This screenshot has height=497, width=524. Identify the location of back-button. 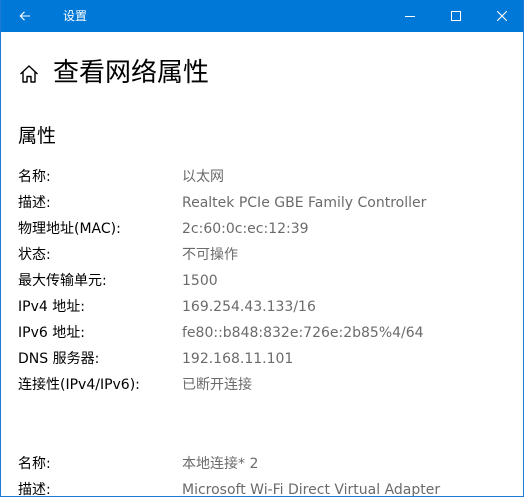
(25, 16).